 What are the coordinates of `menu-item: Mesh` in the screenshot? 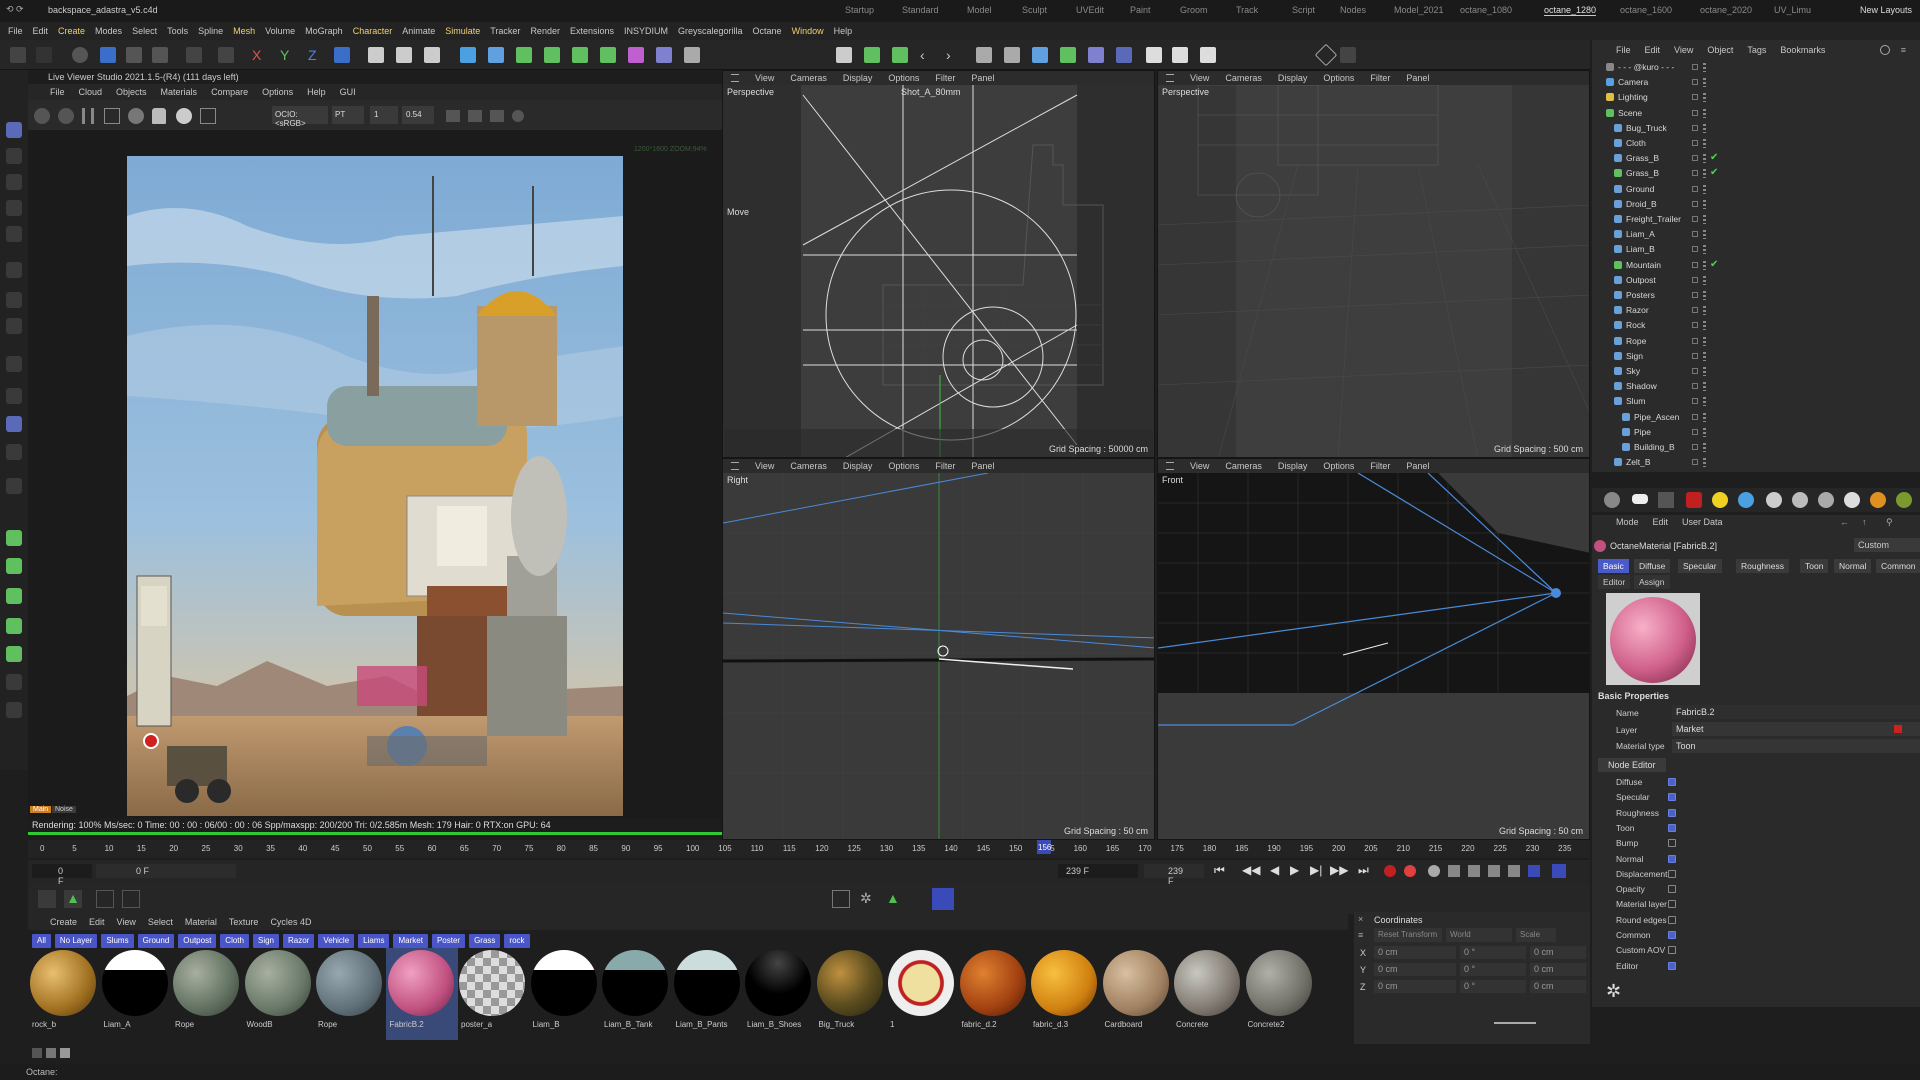 It's located at (244, 31).